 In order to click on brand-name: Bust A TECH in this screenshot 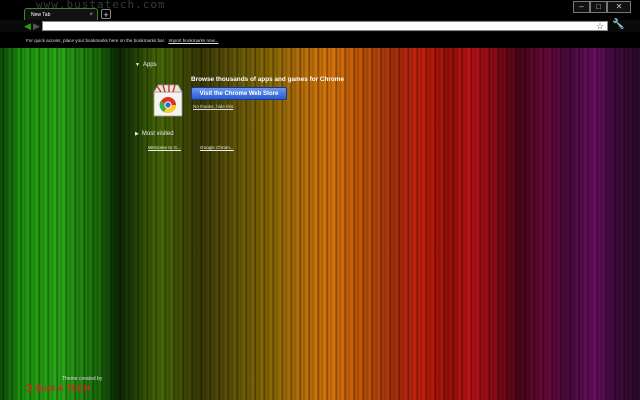, I will do `click(63, 388)`.